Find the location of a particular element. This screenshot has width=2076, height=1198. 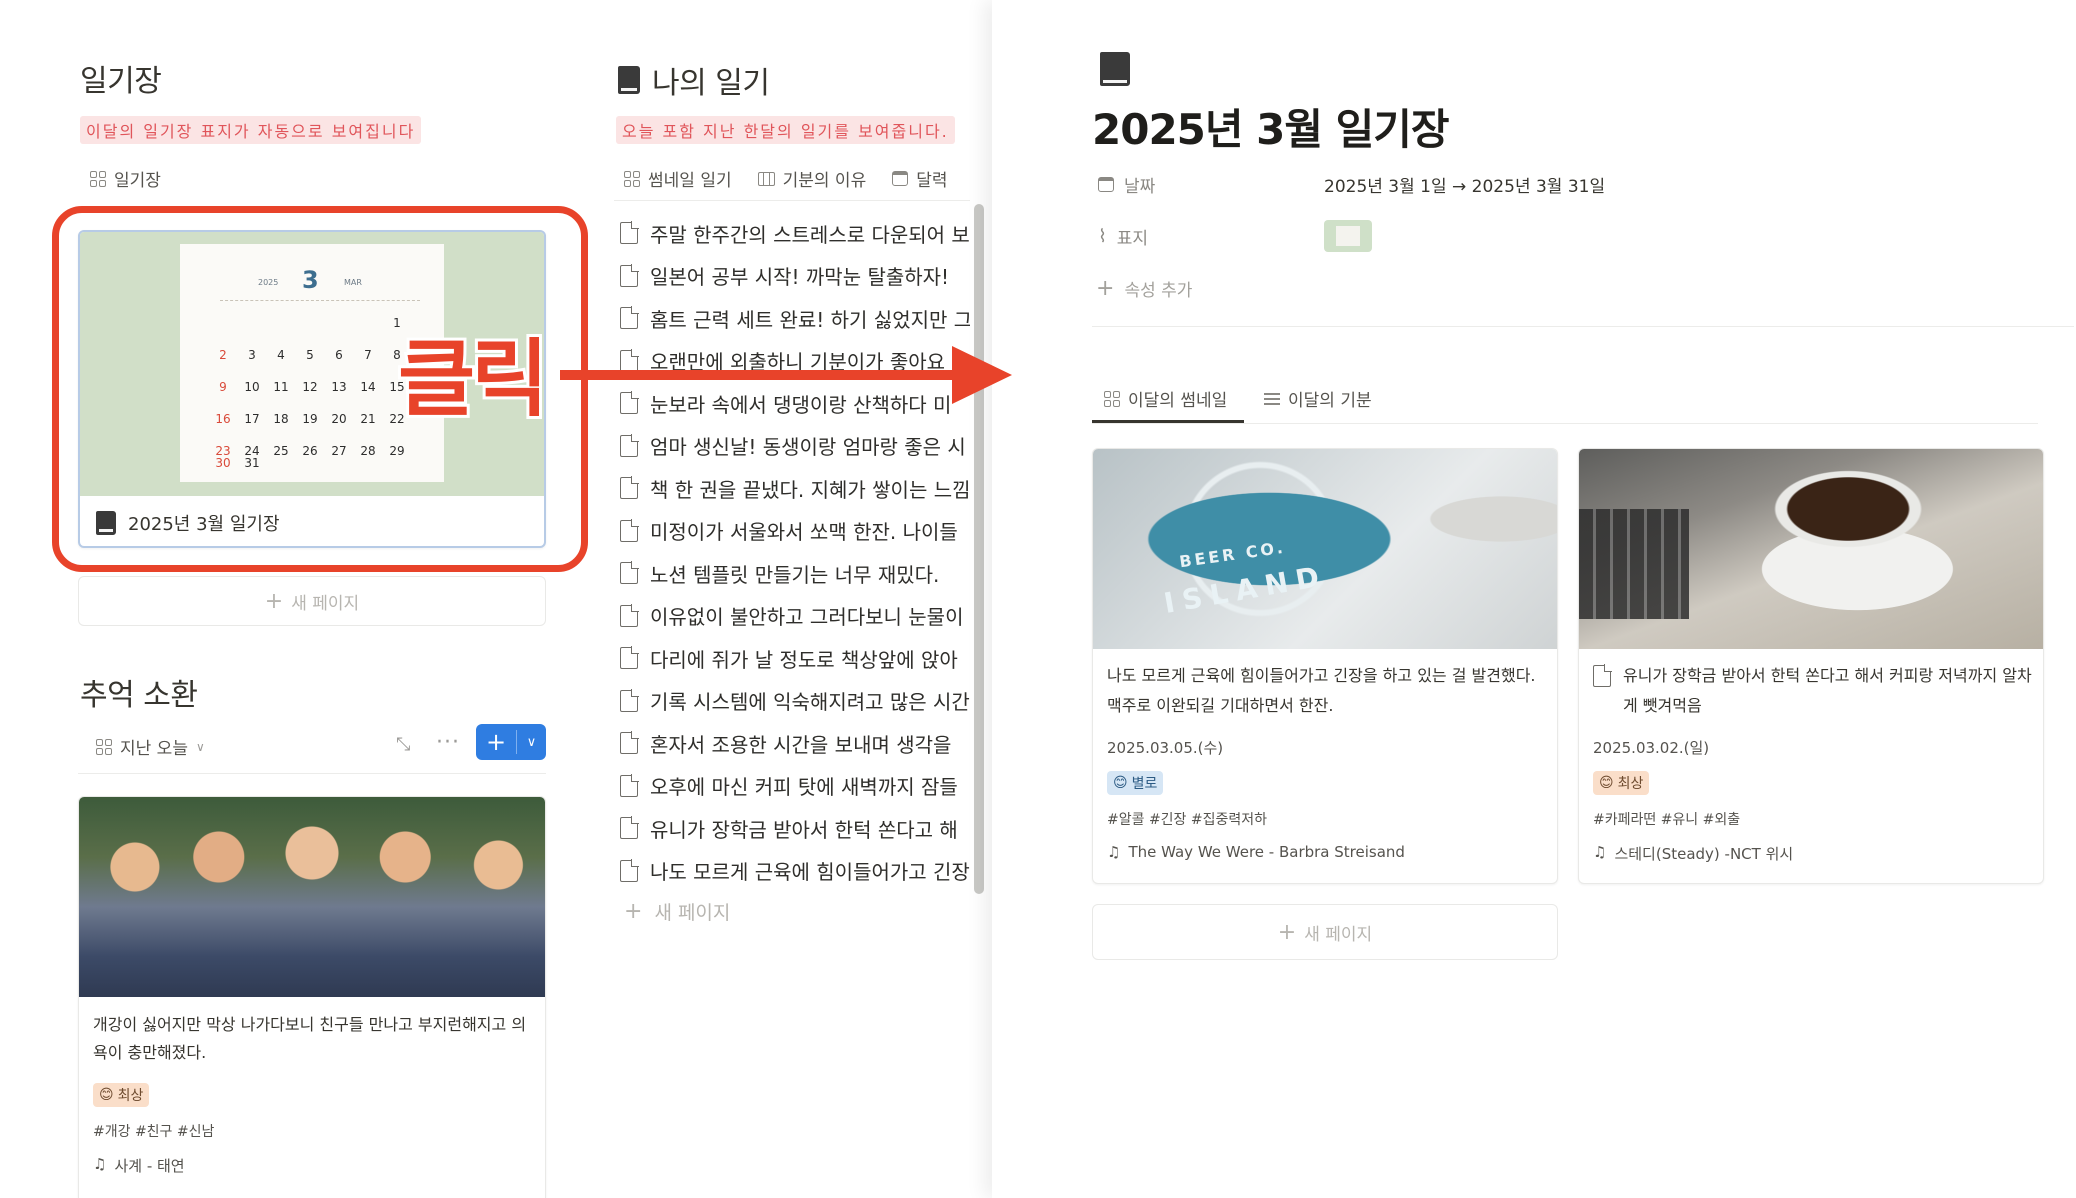

diary-new-page-label: 새 페이지 is located at coordinates (325, 603).